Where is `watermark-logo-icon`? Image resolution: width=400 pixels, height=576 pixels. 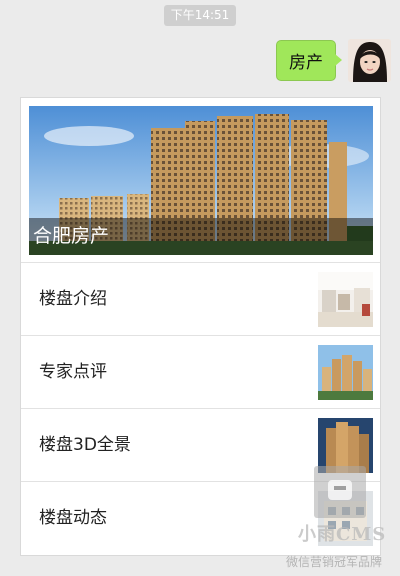
watermark-logo-icon is located at coordinates (340, 492).